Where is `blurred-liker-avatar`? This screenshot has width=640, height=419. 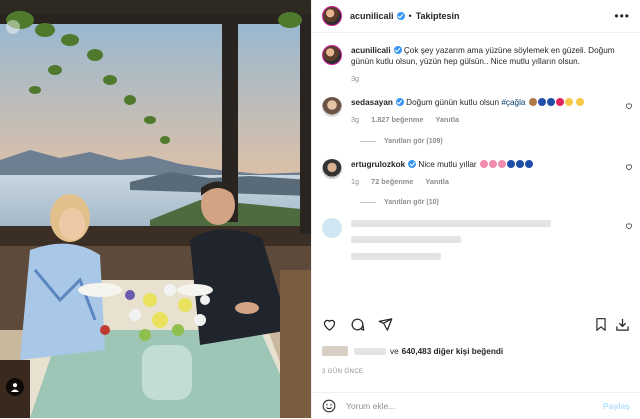 blurred-liker-avatar is located at coordinates (335, 351).